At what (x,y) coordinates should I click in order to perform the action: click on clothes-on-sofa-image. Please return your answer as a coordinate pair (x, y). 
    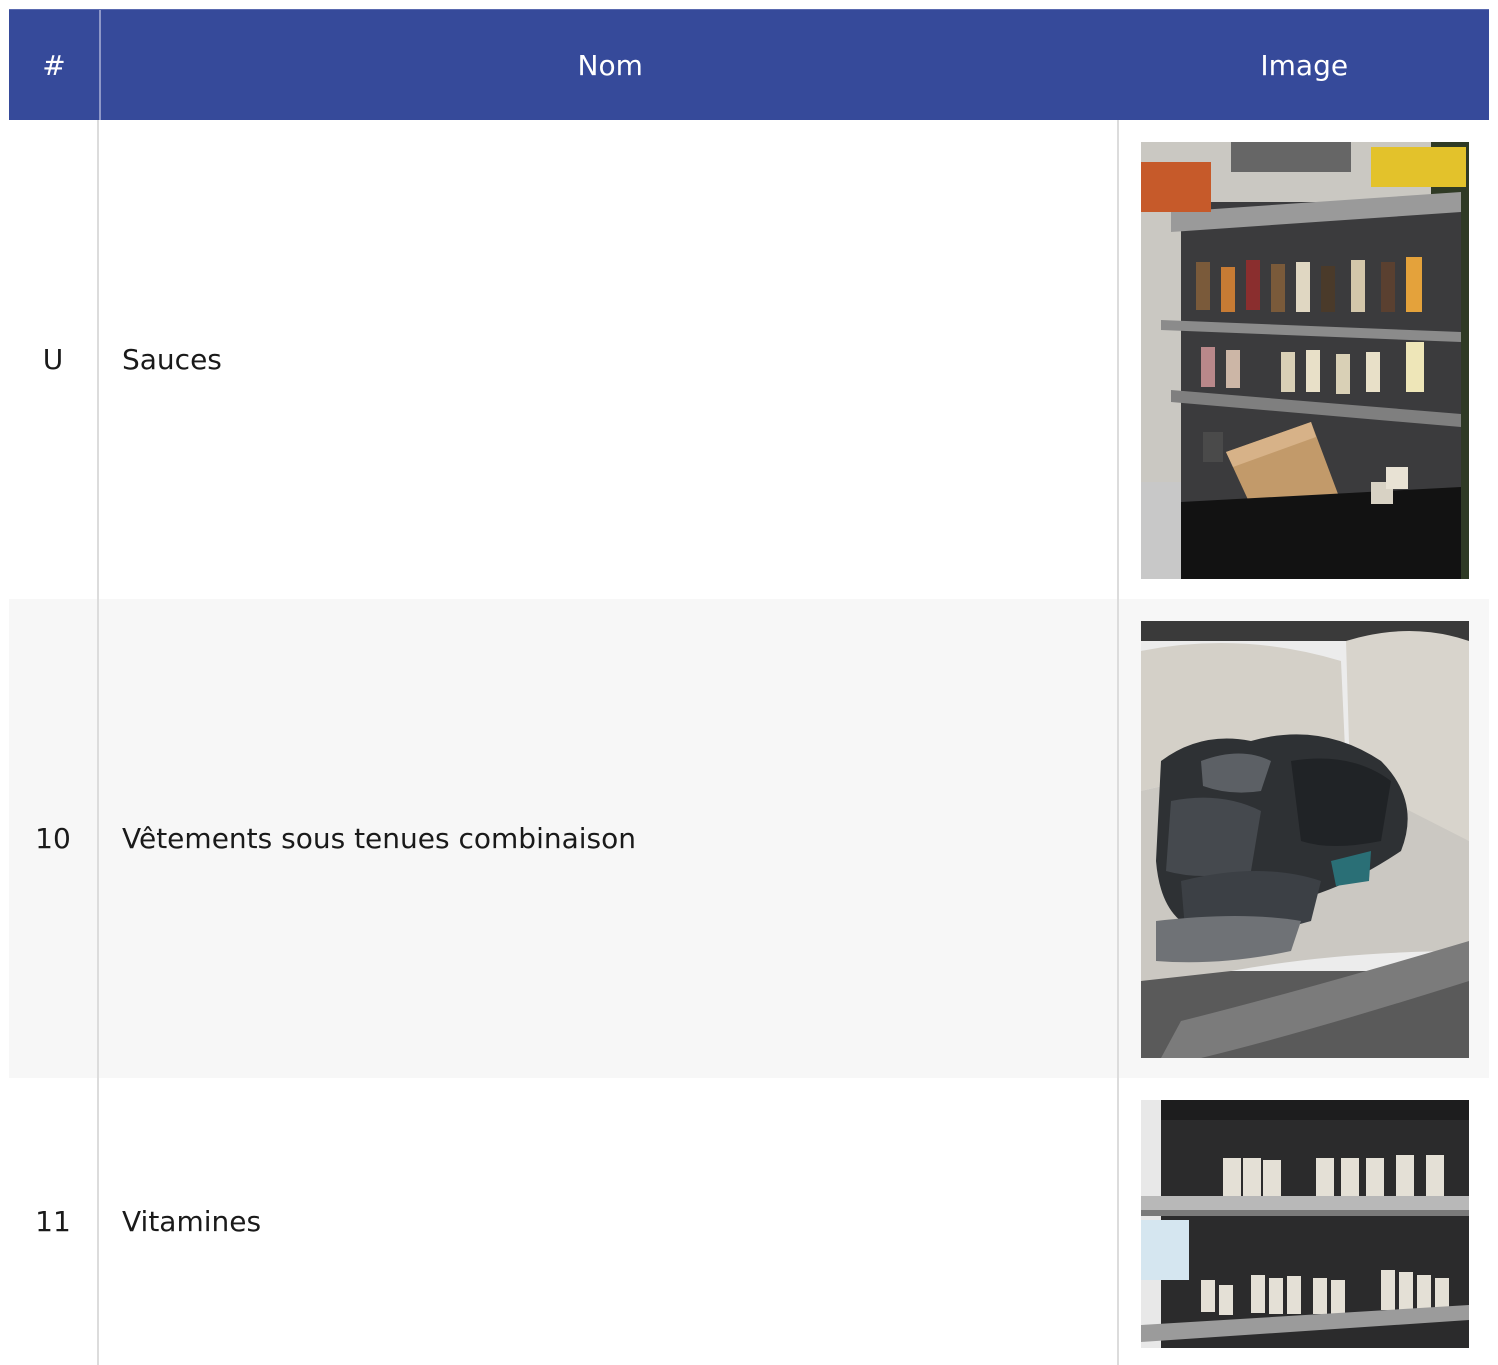
    Looking at the image, I should click on (1305, 839).